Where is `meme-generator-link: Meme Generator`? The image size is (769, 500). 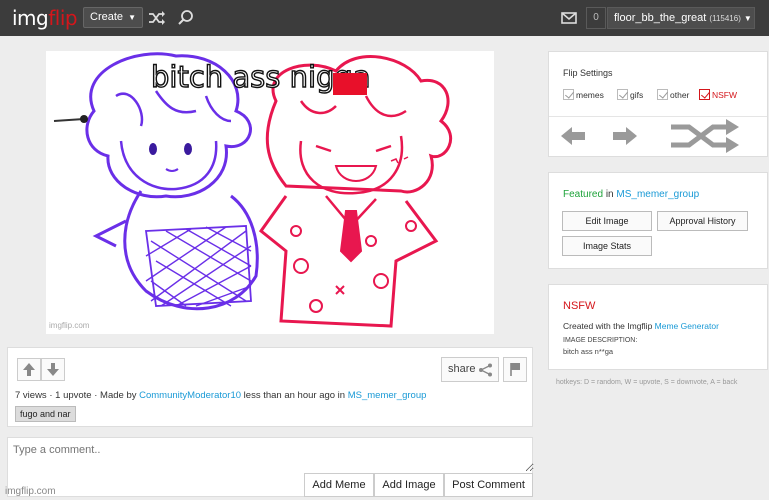 meme-generator-link: Meme Generator is located at coordinates (687, 326).